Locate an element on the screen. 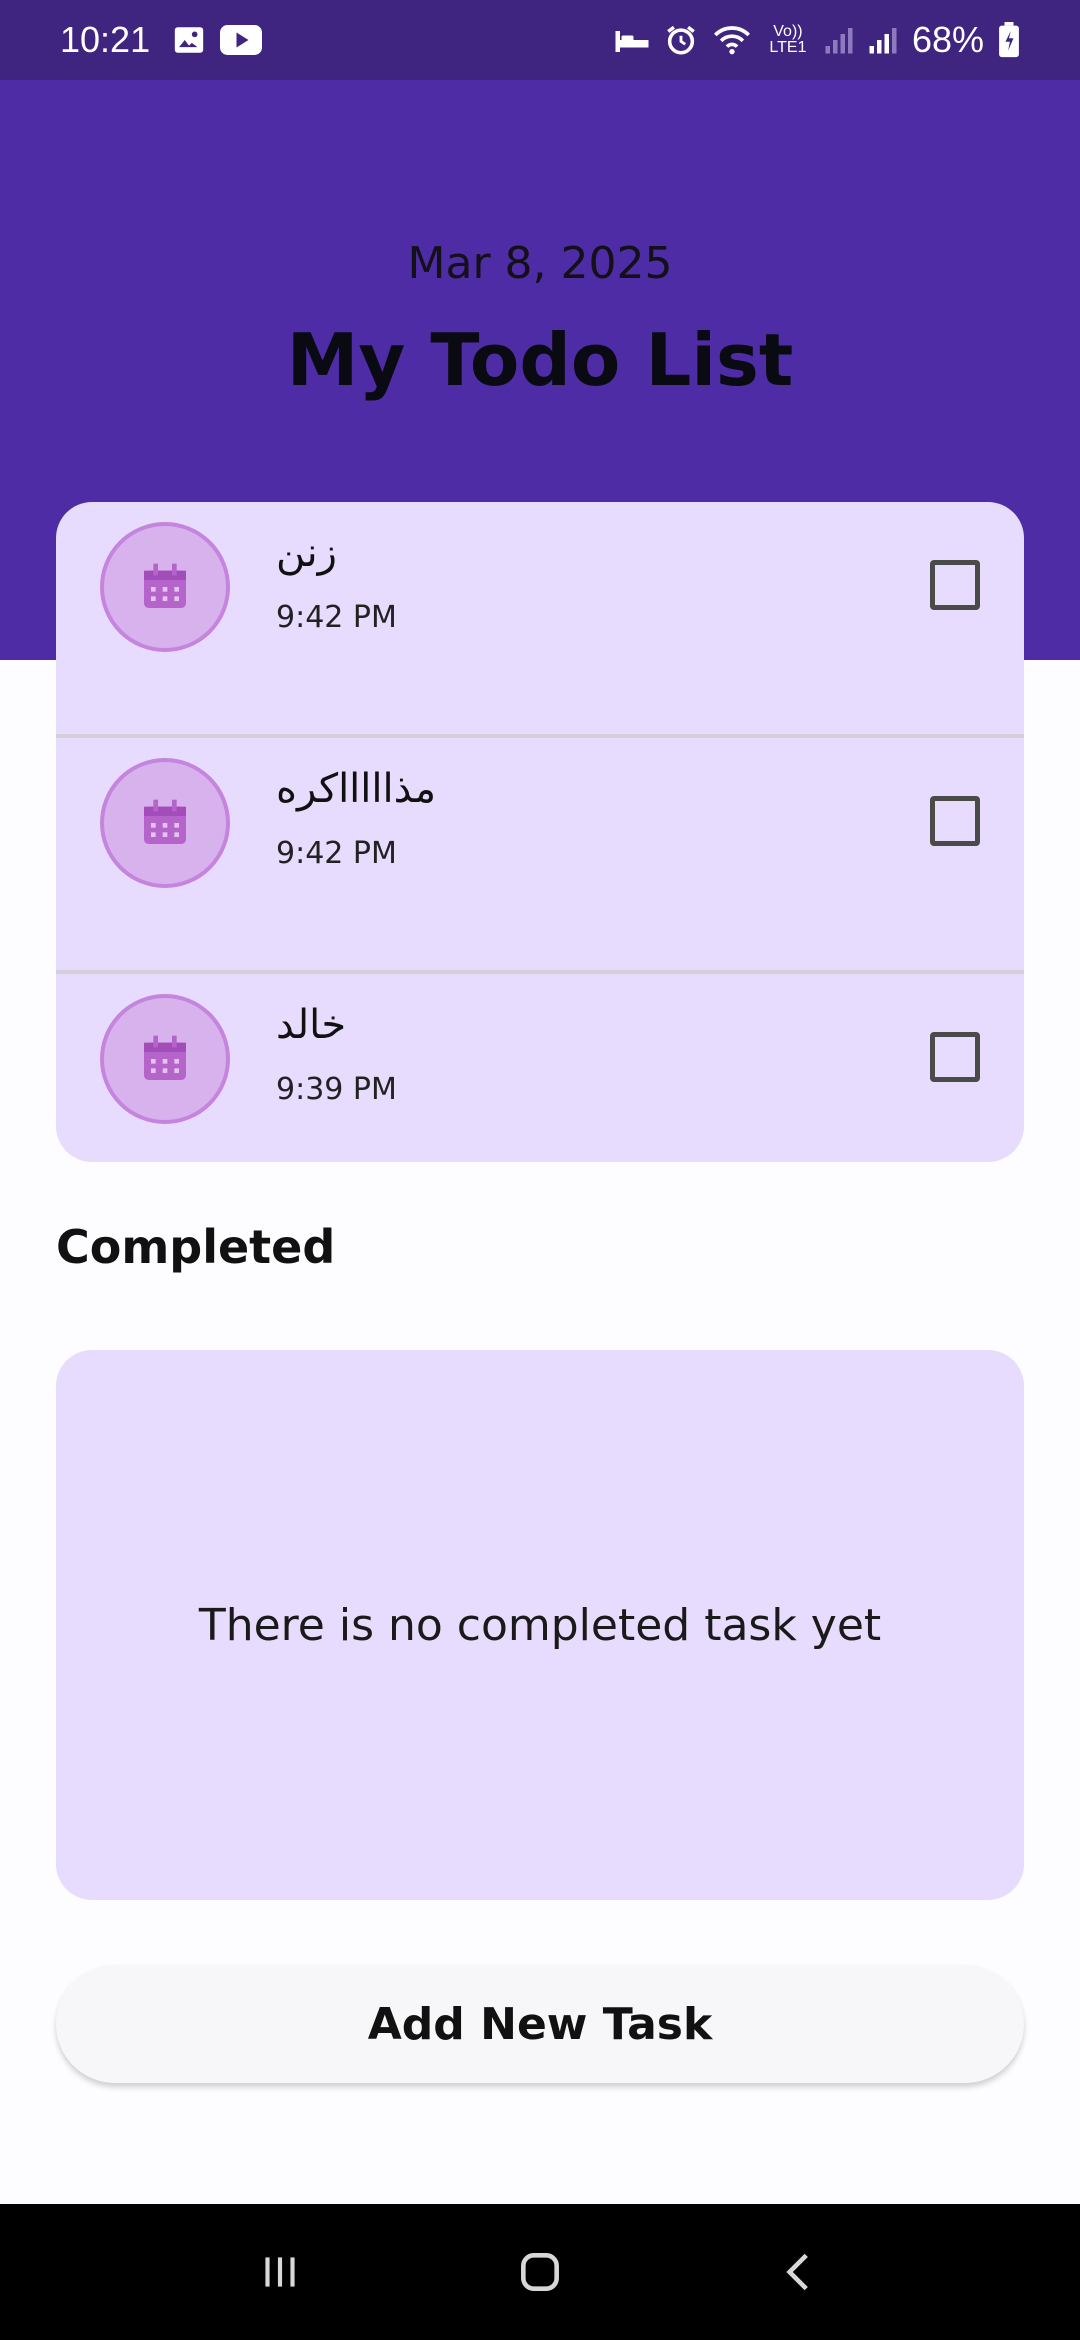 The image size is (1080, 2340). wifi-icon is located at coordinates (732, 40).